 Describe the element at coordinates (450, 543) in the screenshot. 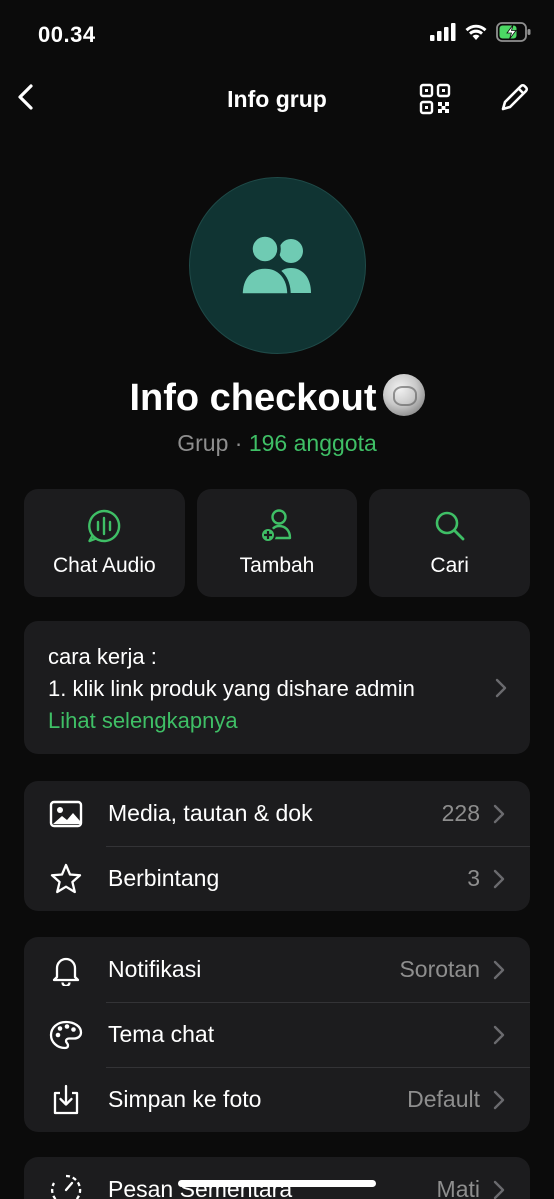

I see `search-button: Cari` at that location.